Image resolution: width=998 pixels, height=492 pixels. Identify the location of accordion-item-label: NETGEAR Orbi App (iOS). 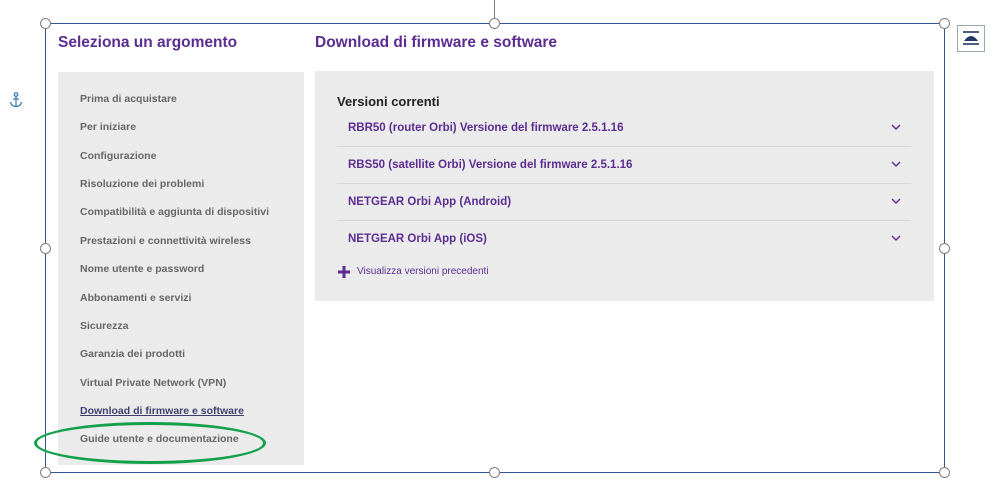
(417, 239).